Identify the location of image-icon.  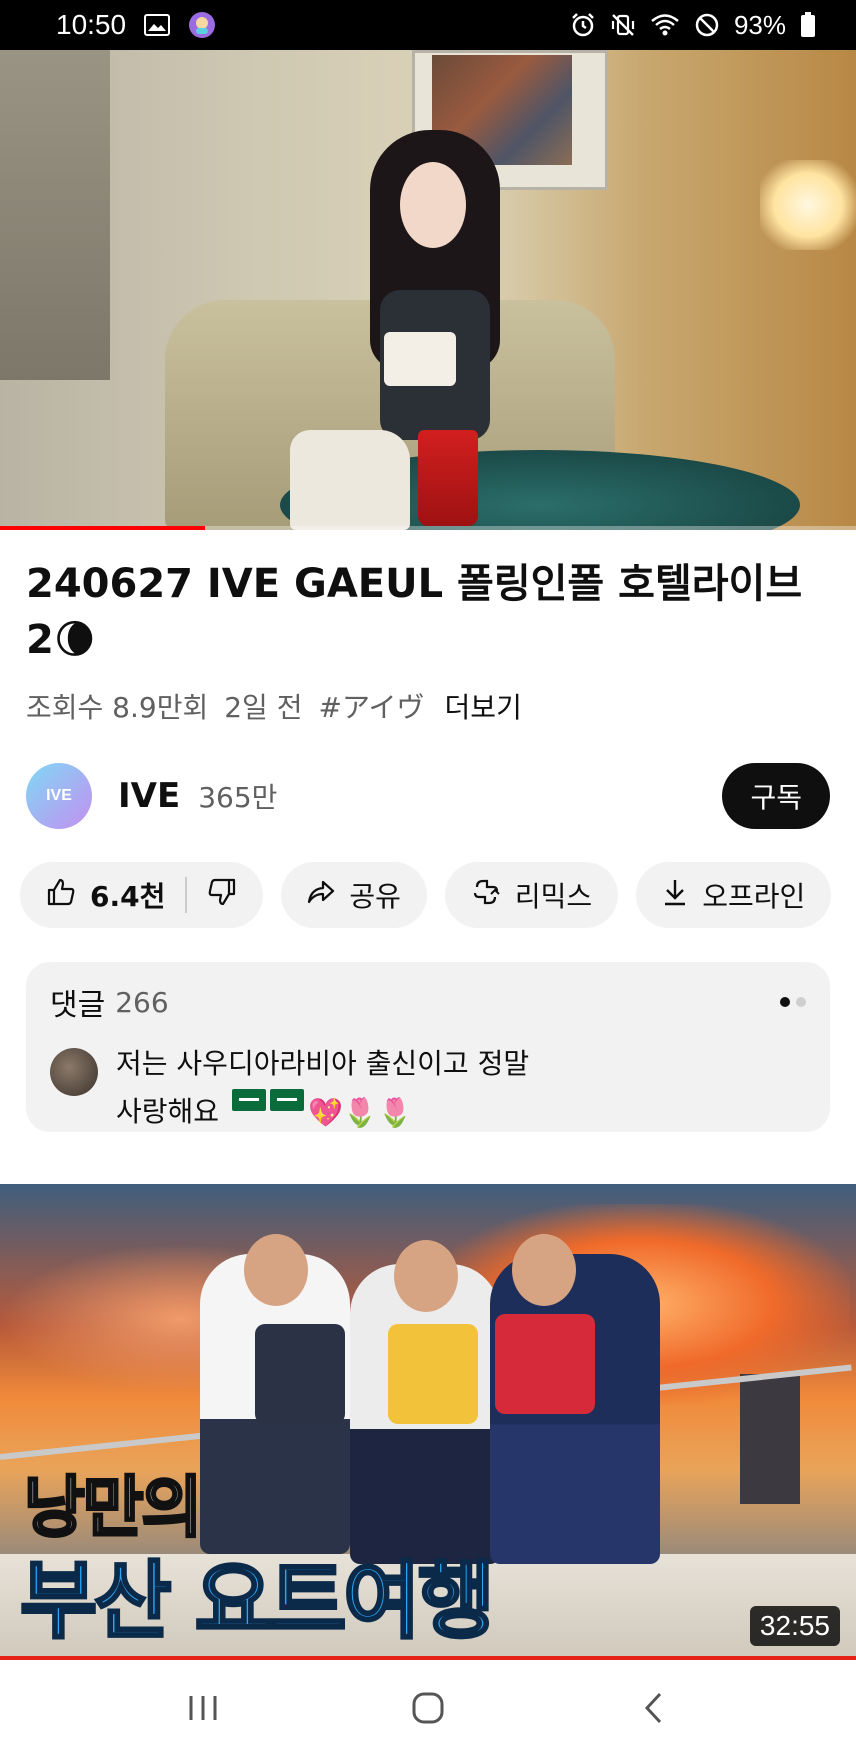
(157, 25).